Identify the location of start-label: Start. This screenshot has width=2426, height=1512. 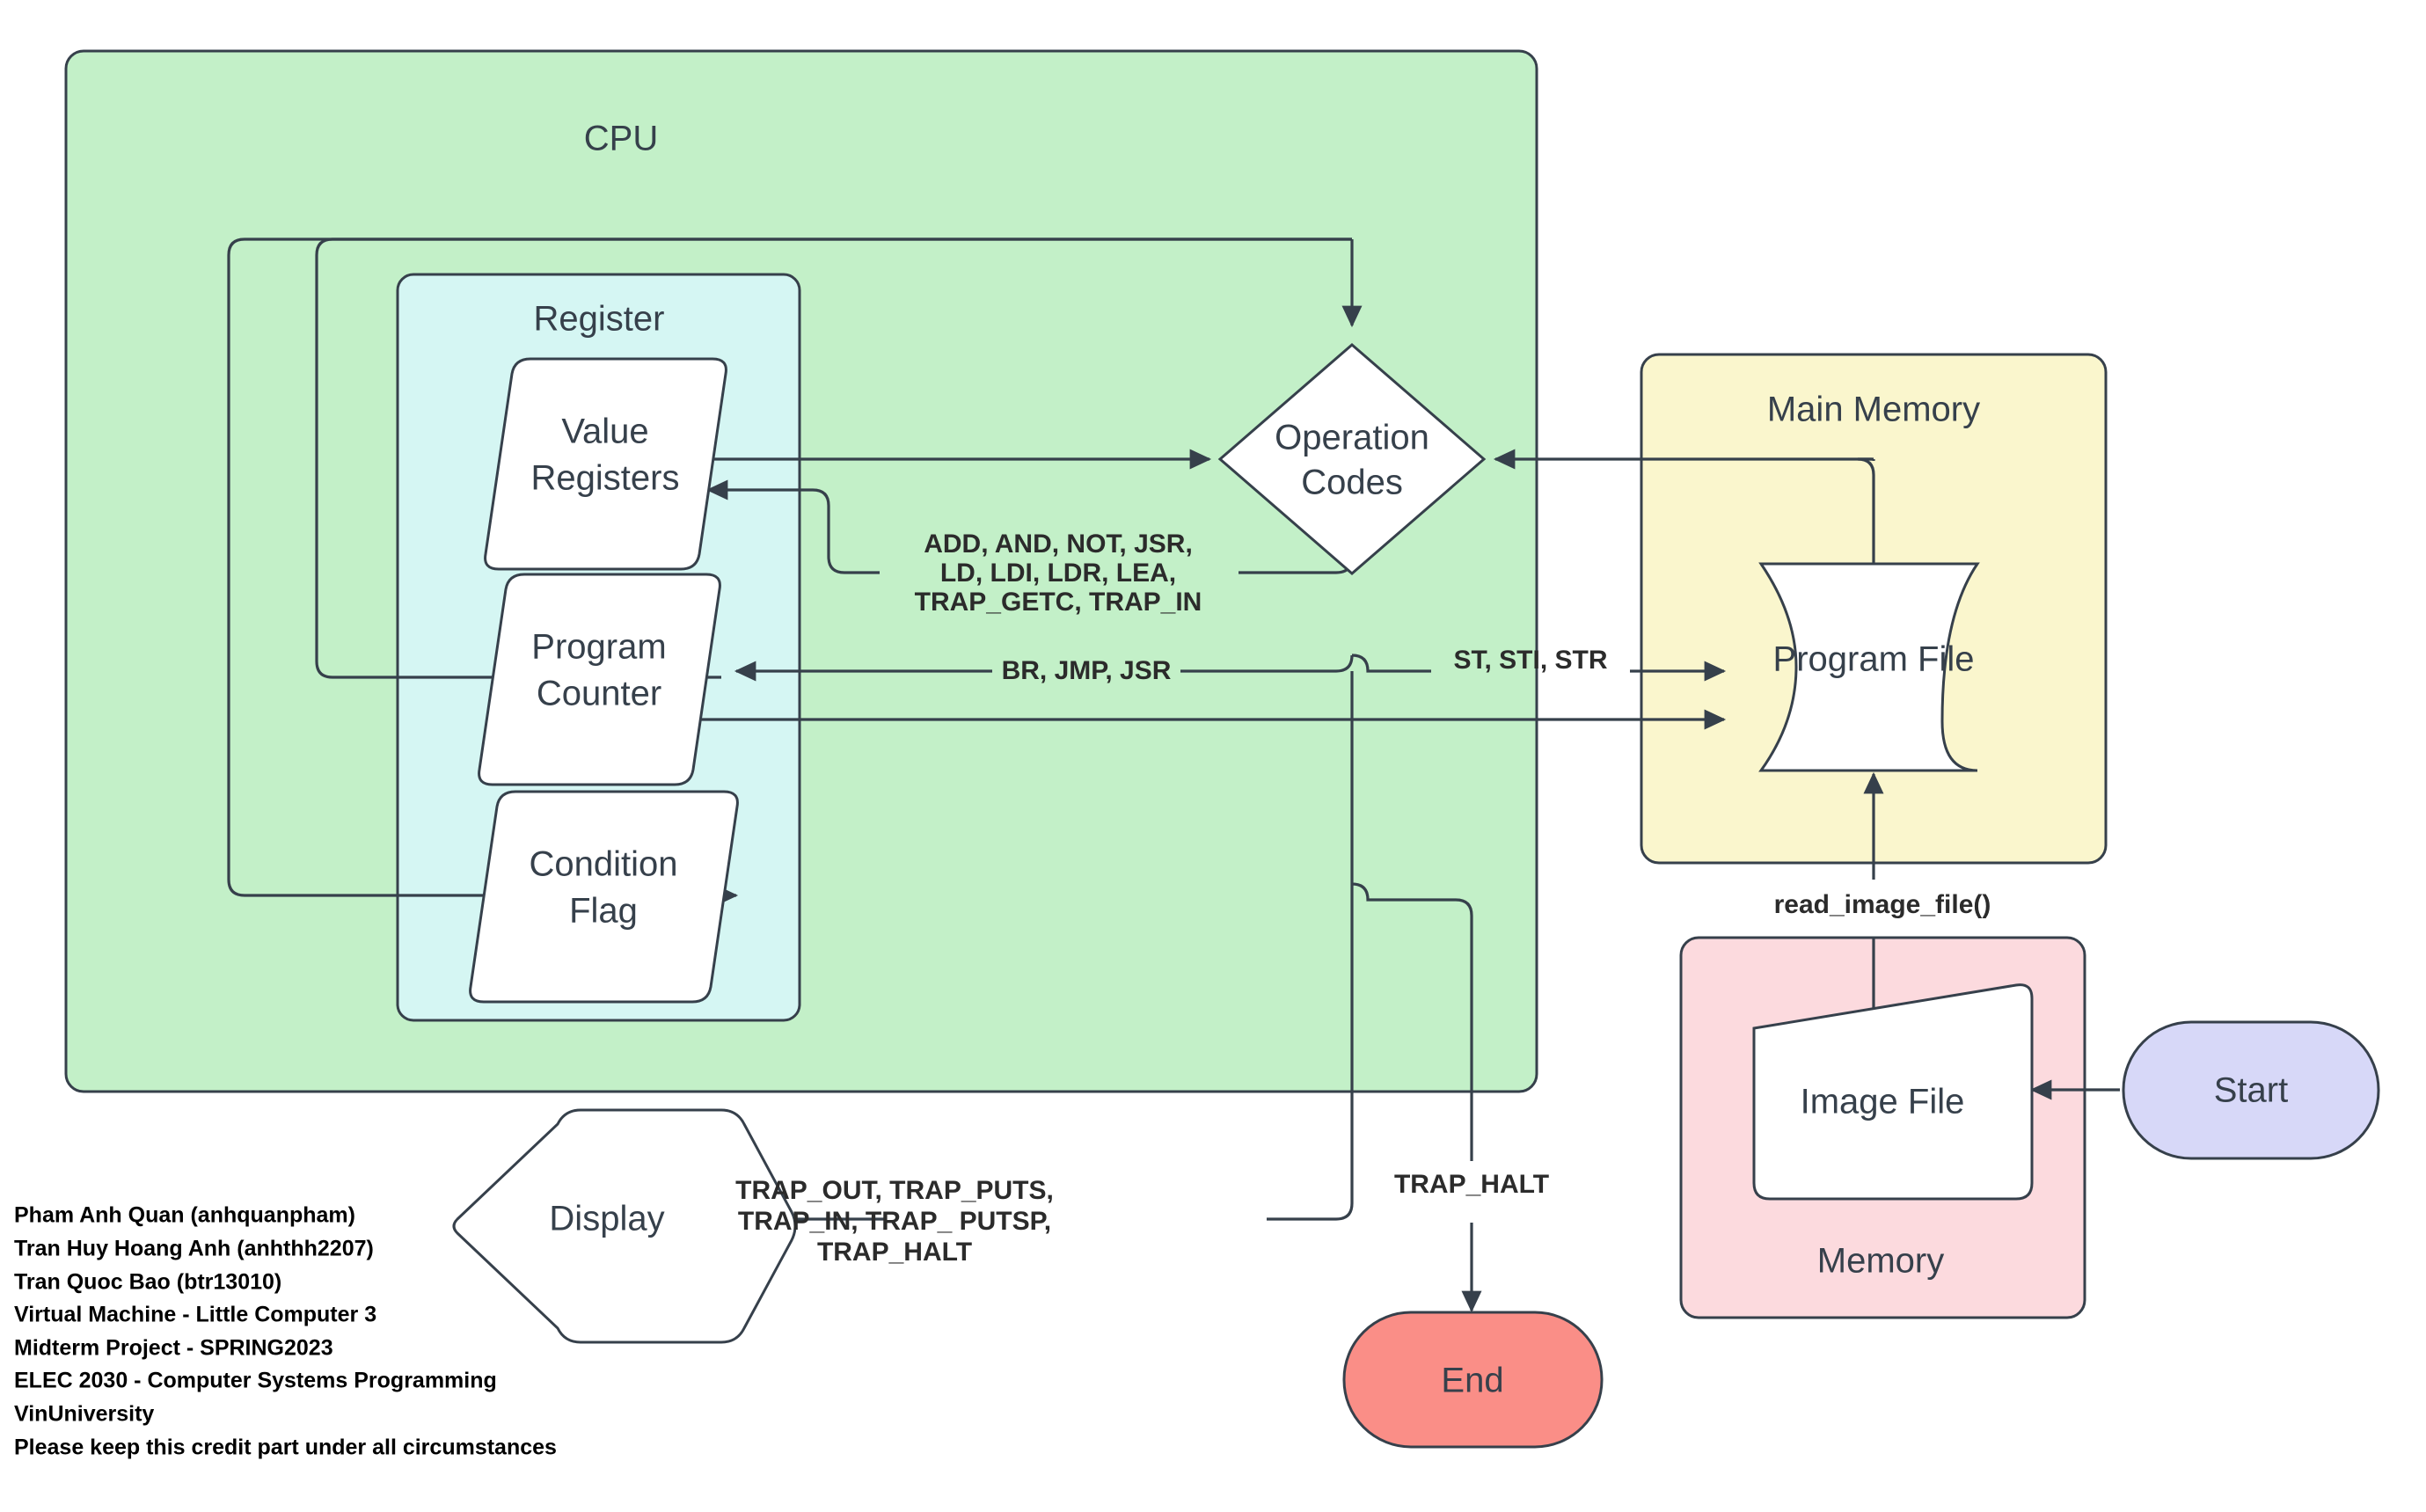
(2251, 1090).